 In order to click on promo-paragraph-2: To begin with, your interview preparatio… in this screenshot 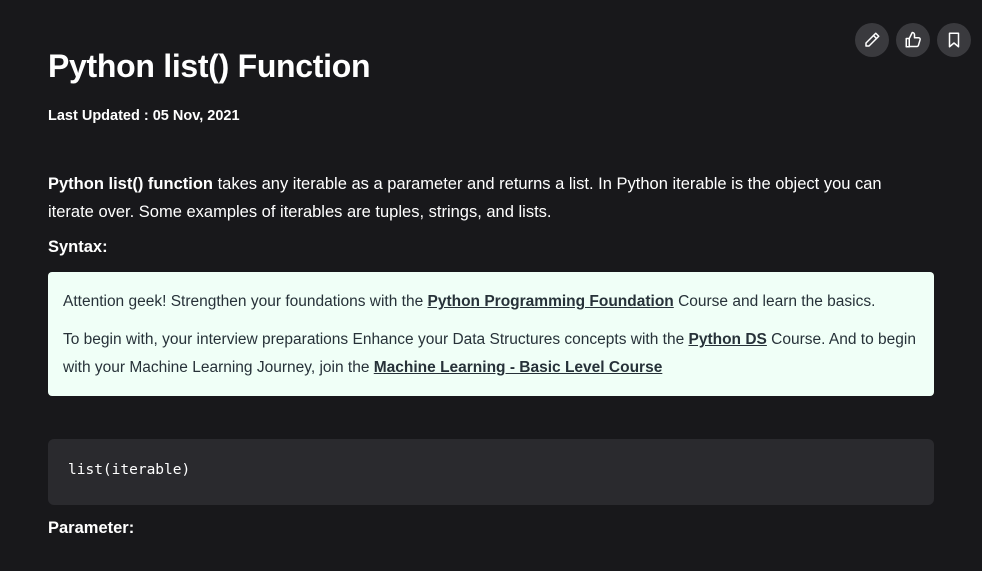, I will do `click(491, 354)`.